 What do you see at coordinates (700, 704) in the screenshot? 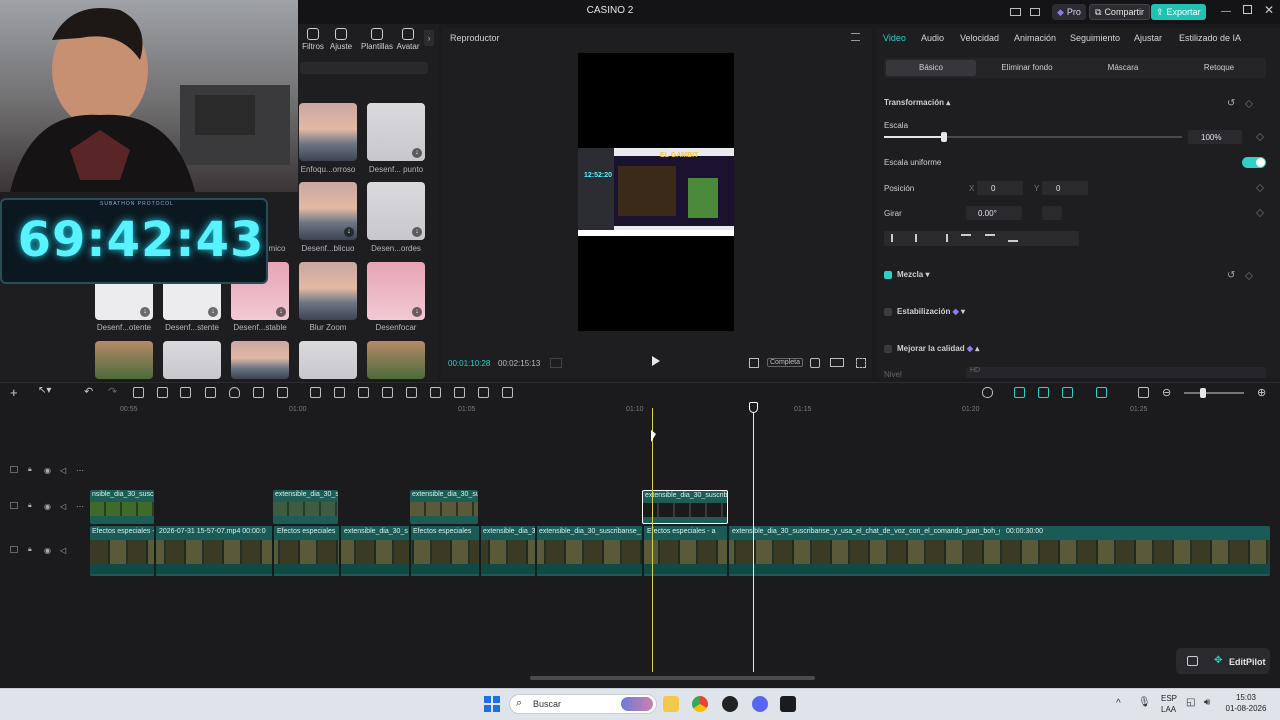
I see `chrome-icon` at bounding box center [700, 704].